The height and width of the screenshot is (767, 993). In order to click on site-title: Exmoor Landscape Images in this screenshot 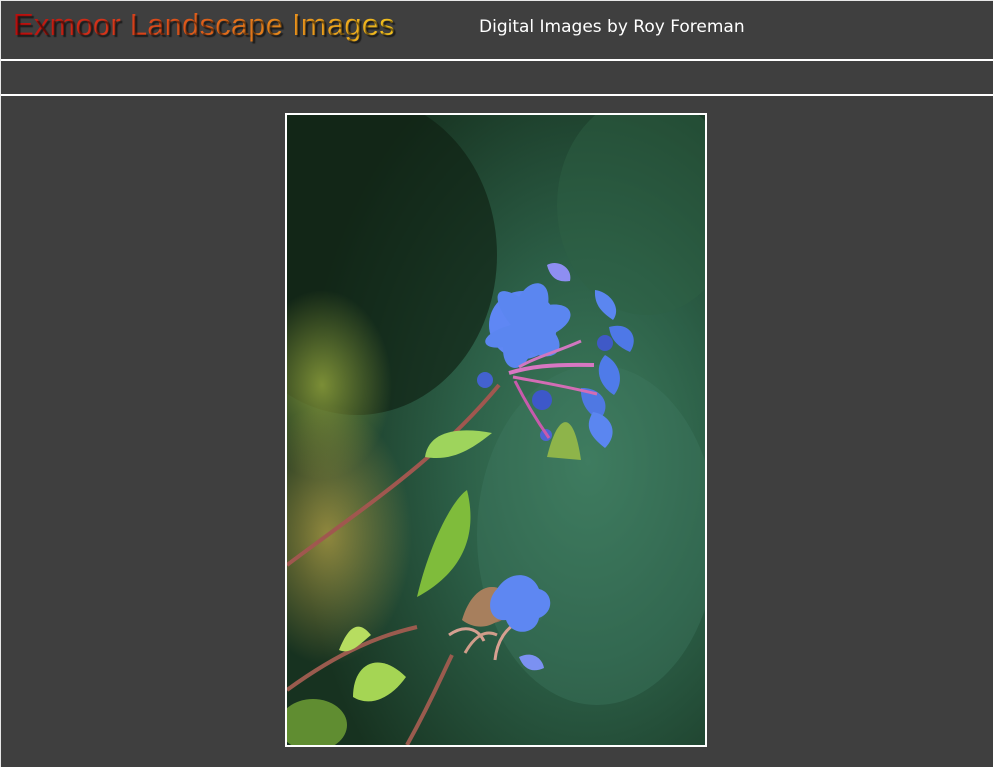, I will do `click(204, 25)`.